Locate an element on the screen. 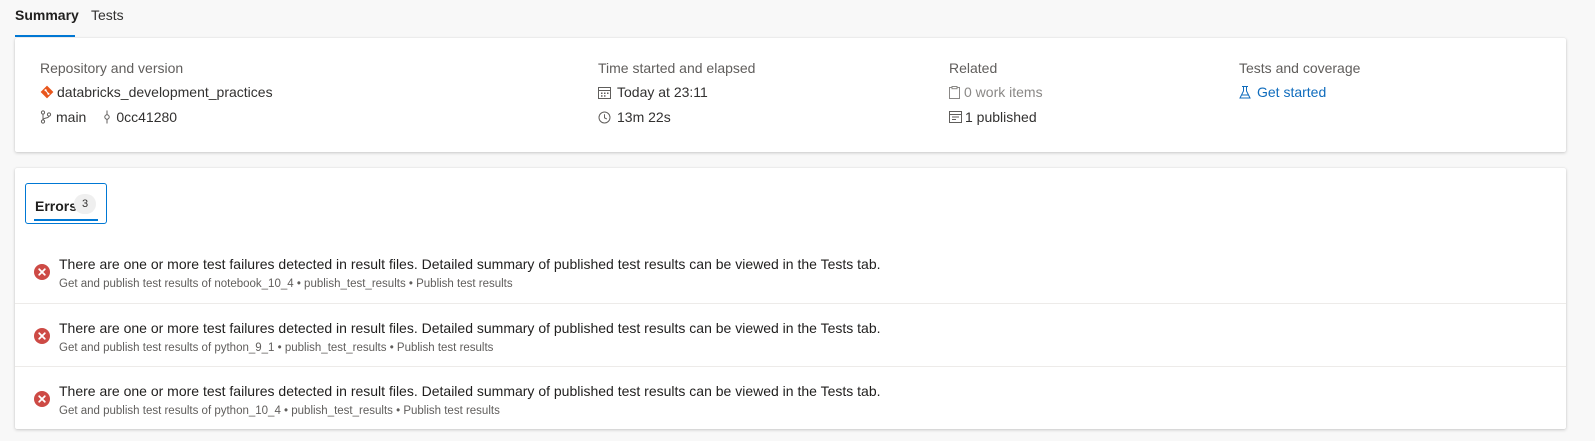  elapsed-row: 13m 22s is located at coordinates (634, 117).